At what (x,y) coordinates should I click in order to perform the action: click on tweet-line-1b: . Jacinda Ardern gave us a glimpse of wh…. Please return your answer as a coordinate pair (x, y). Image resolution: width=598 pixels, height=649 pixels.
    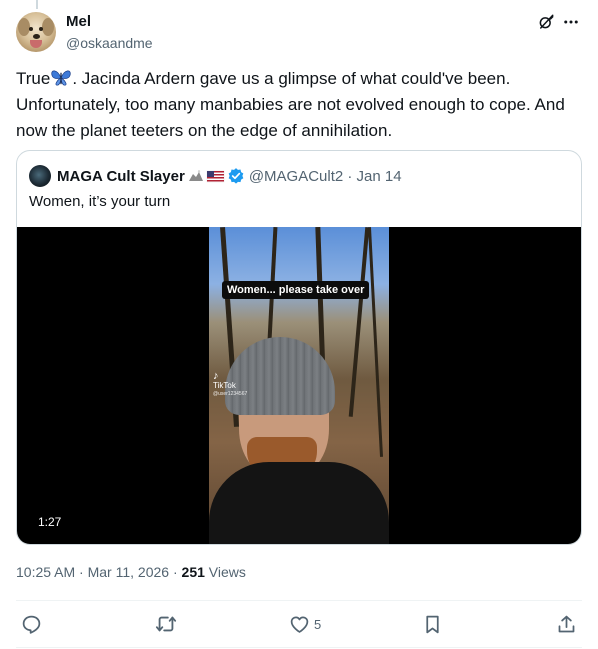
    Looking at the image, I should click on (291, 78).